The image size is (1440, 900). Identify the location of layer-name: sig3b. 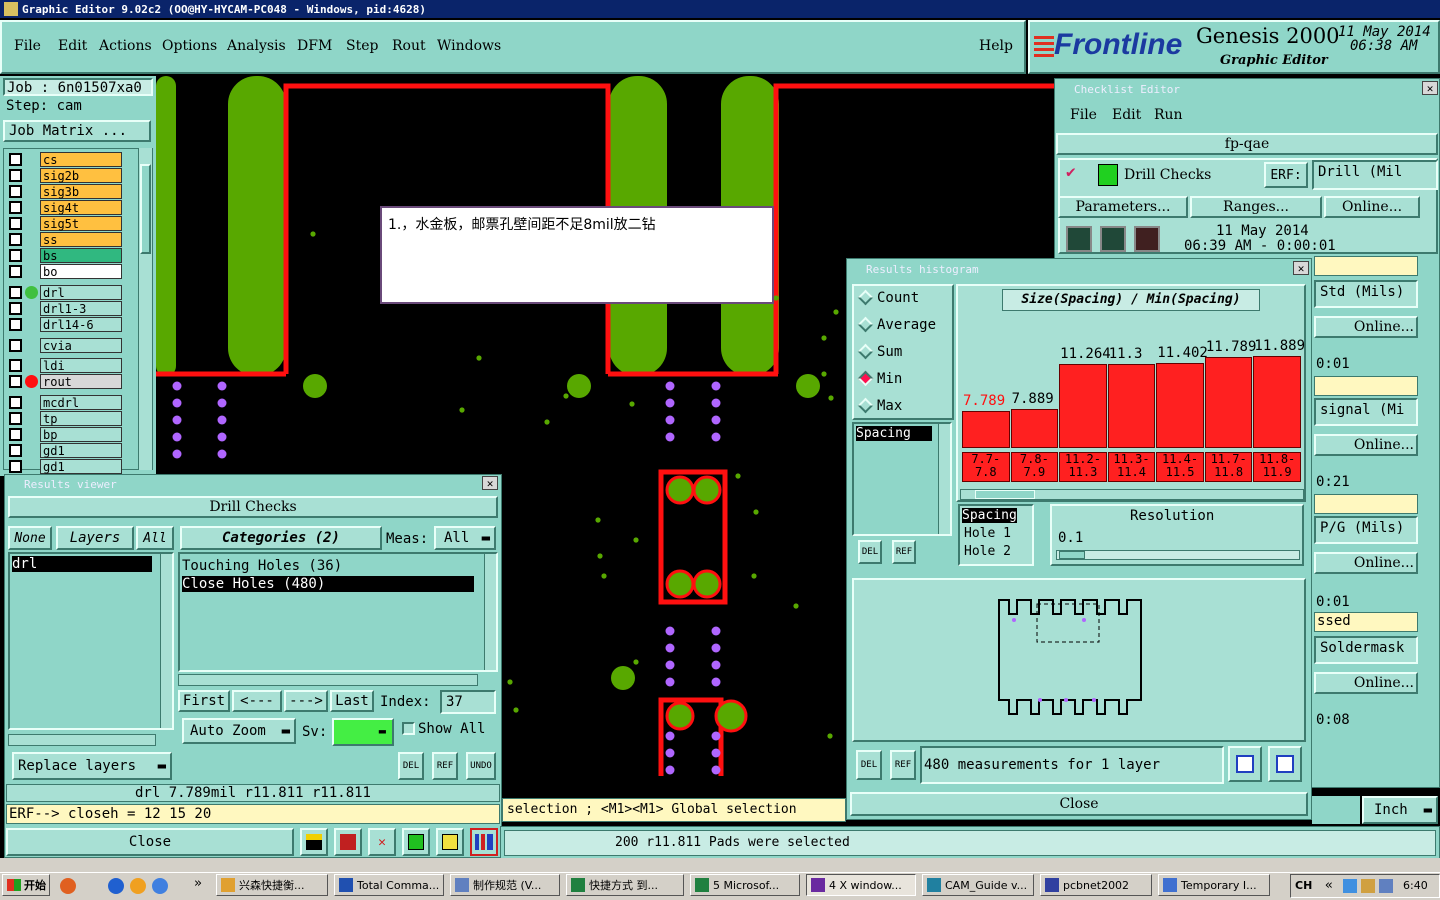
(81, 191).